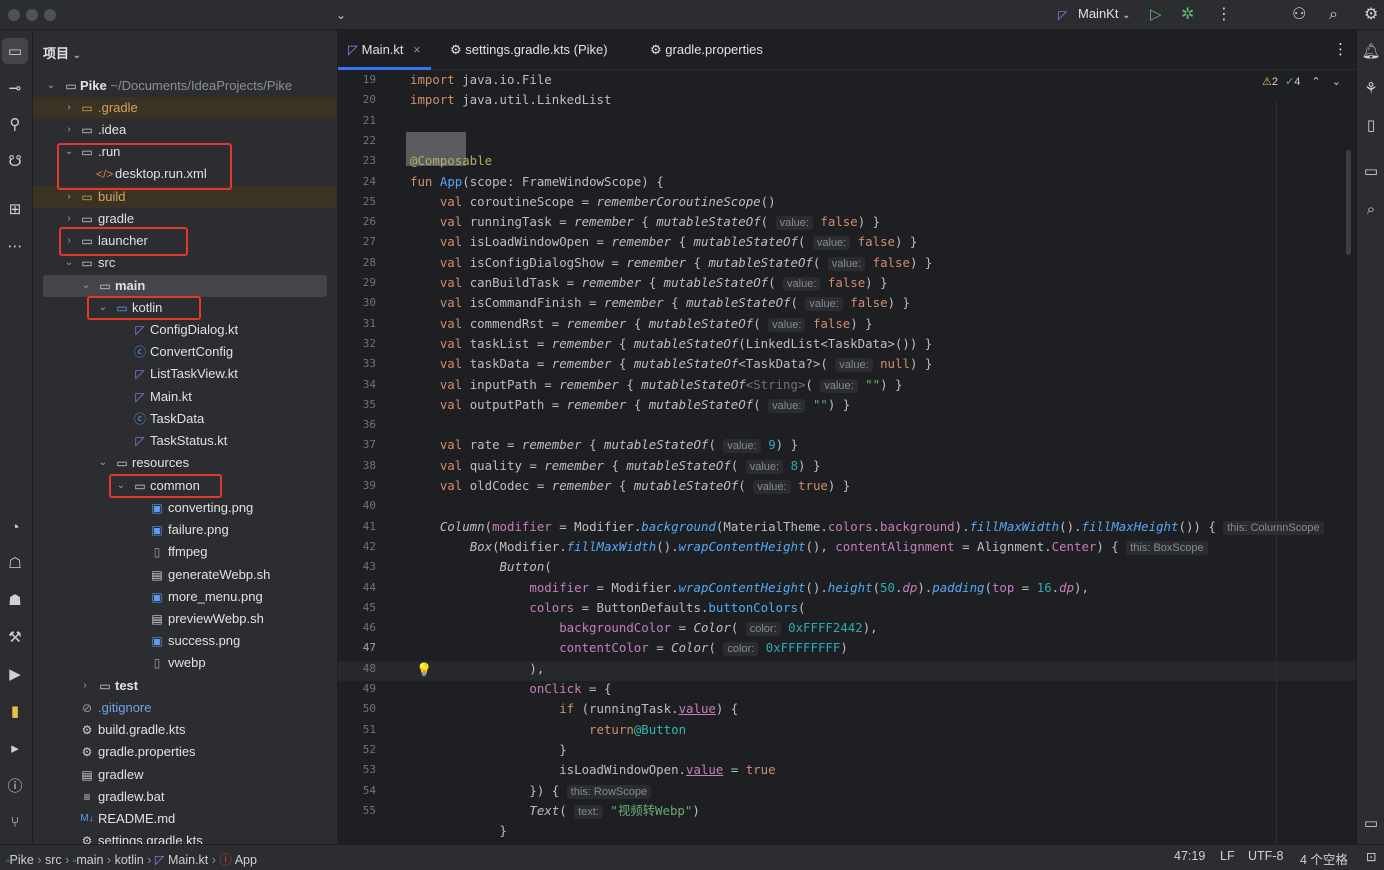 The image size is (1384, 870). I want to click on tree-item: ◸ ConfigDialog.kt, so click(185, 330).